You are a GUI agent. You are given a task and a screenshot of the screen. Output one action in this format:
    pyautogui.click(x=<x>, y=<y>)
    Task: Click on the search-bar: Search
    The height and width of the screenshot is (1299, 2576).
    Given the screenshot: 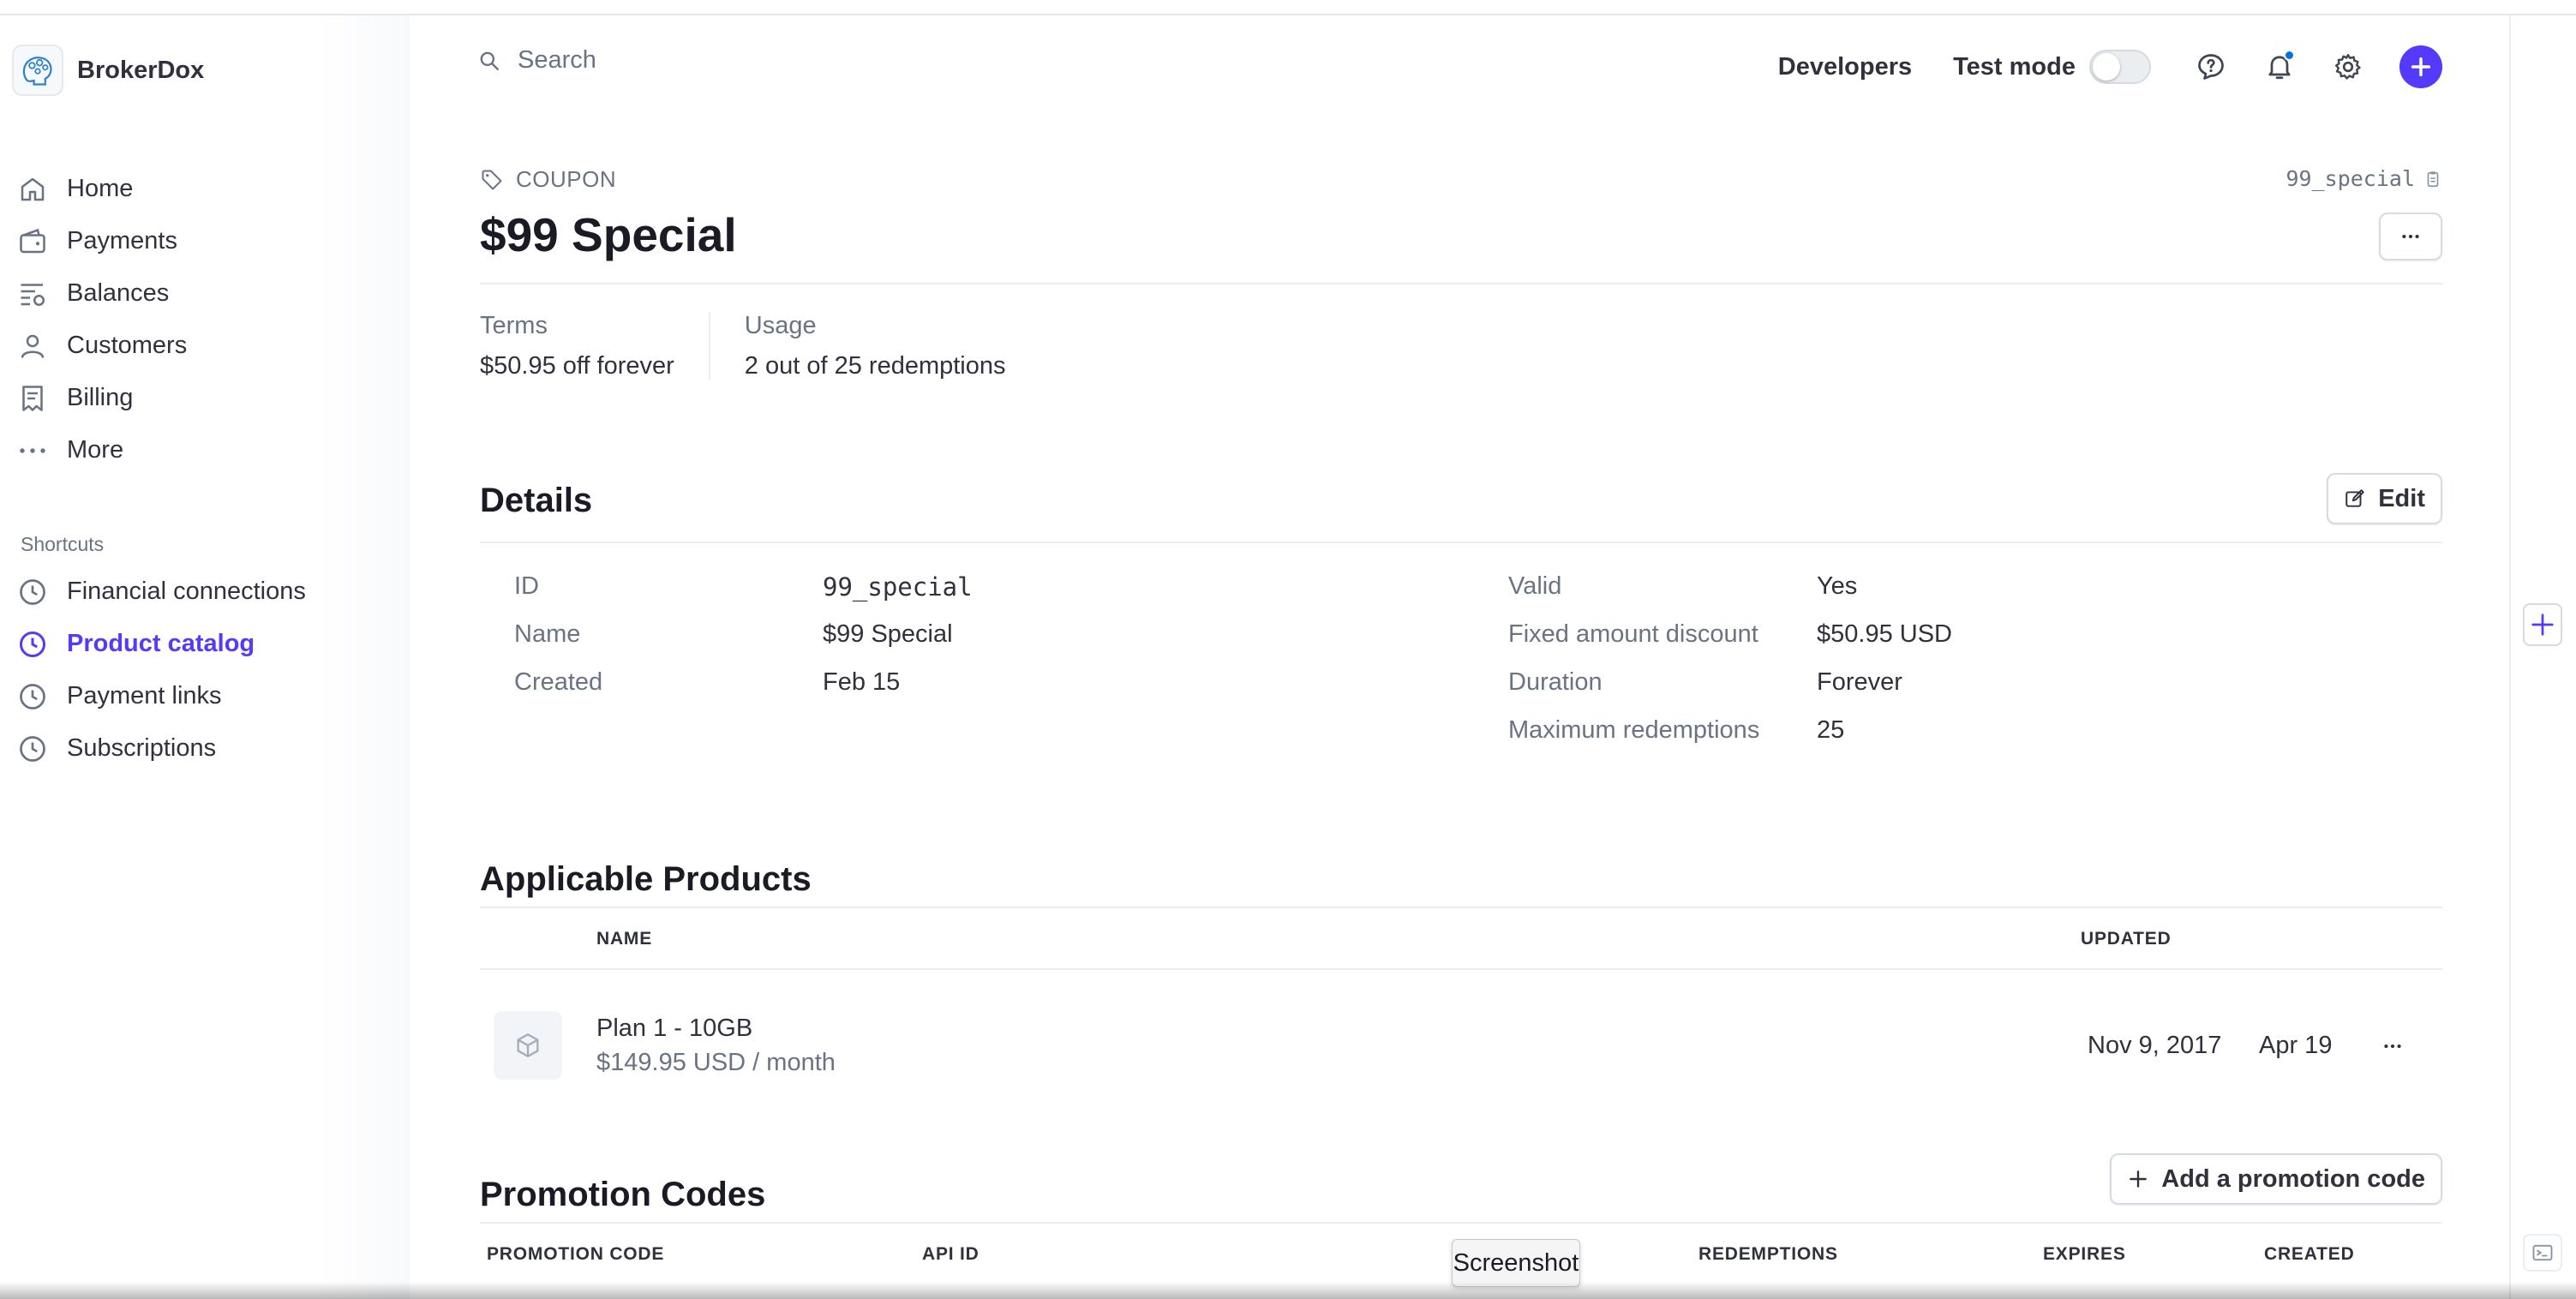 What is the action you would take?
    pyautogui.click(x=537, y=60)
    